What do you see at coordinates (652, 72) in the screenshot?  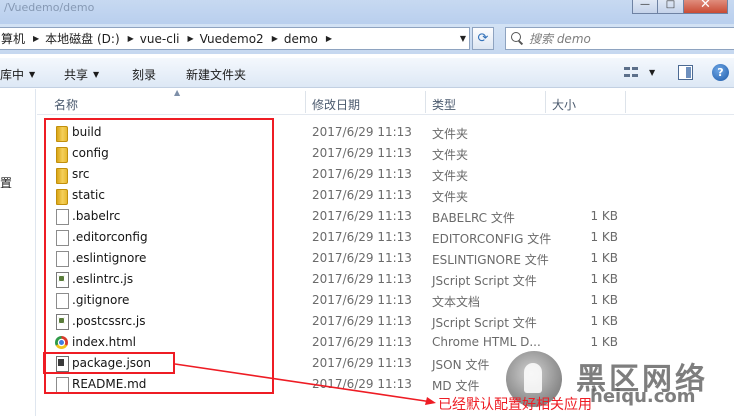 I see `view-dropdown-icon: ▼` at bounding box center [652, 72].